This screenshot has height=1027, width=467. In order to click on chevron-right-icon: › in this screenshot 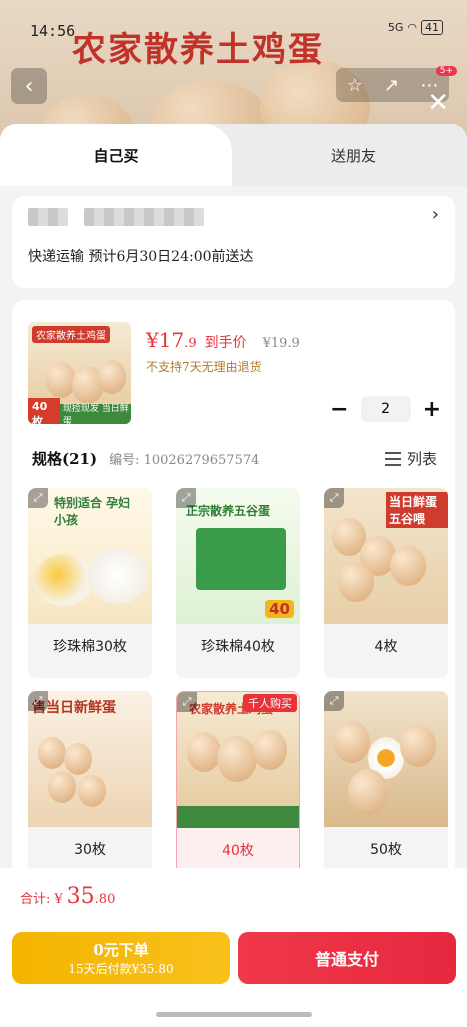, I will do `click(435, 214)`.